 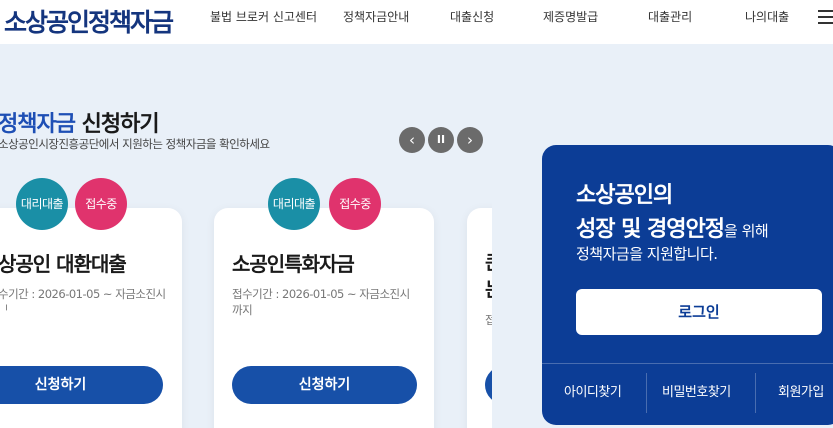 I want to click on fund-card: 소공인특화자금 접수기간 : 2026-01-05 ~ 자금소진시 까지 신청하기, so click(x=324, y=318).